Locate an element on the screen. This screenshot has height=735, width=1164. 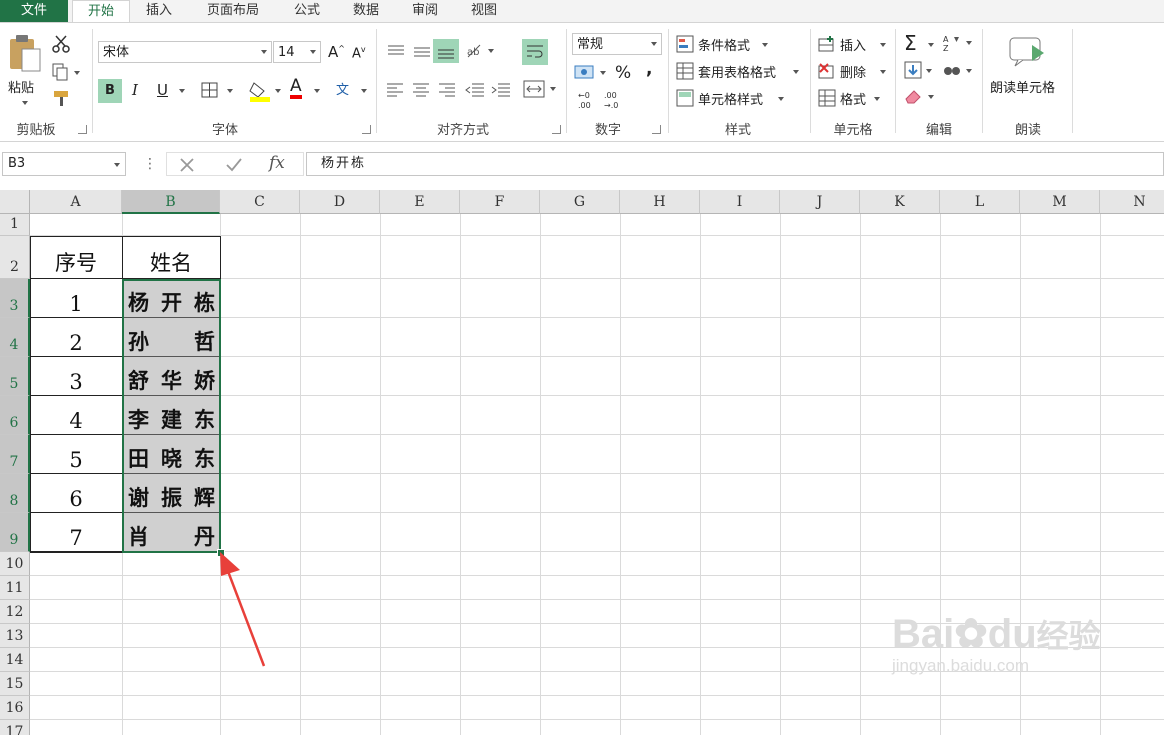
currency-icon is located at coordinates (592, 73).